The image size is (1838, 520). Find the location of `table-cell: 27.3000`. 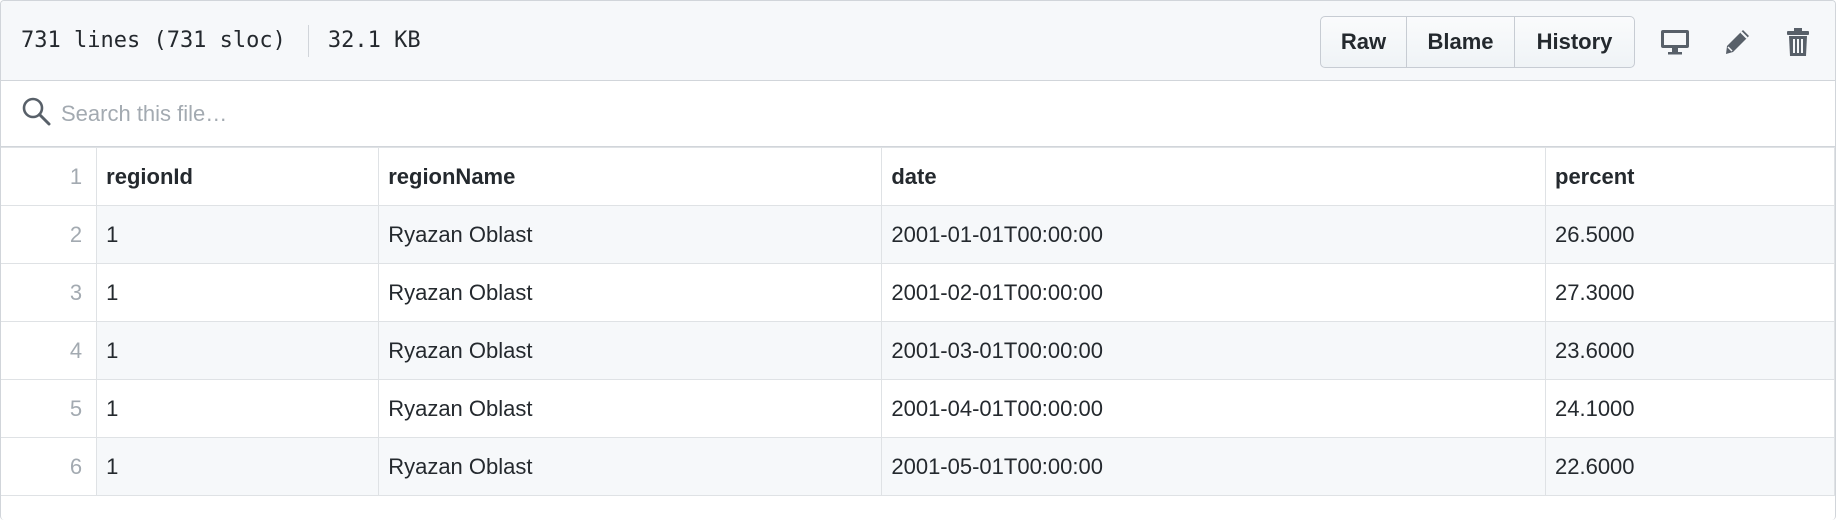

table-cell: 27.3000 is located at coordinates (1690, 292).